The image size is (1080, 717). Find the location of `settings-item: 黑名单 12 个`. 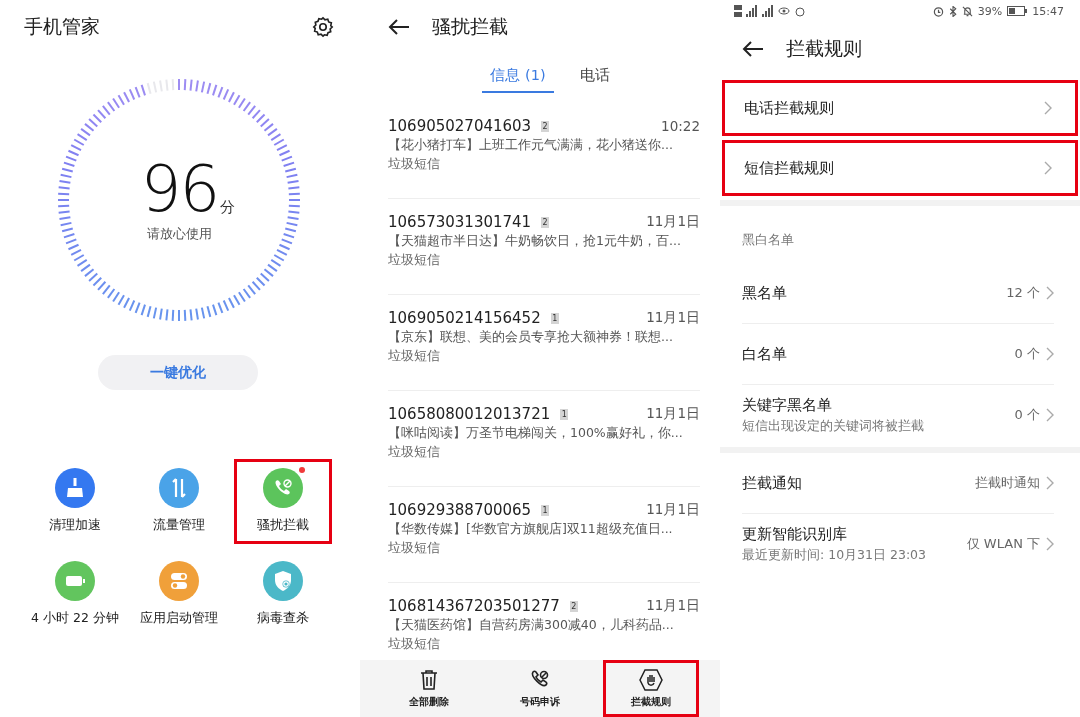

settings-item: 黑名单 12 个 is located at coordinates (898, 293).